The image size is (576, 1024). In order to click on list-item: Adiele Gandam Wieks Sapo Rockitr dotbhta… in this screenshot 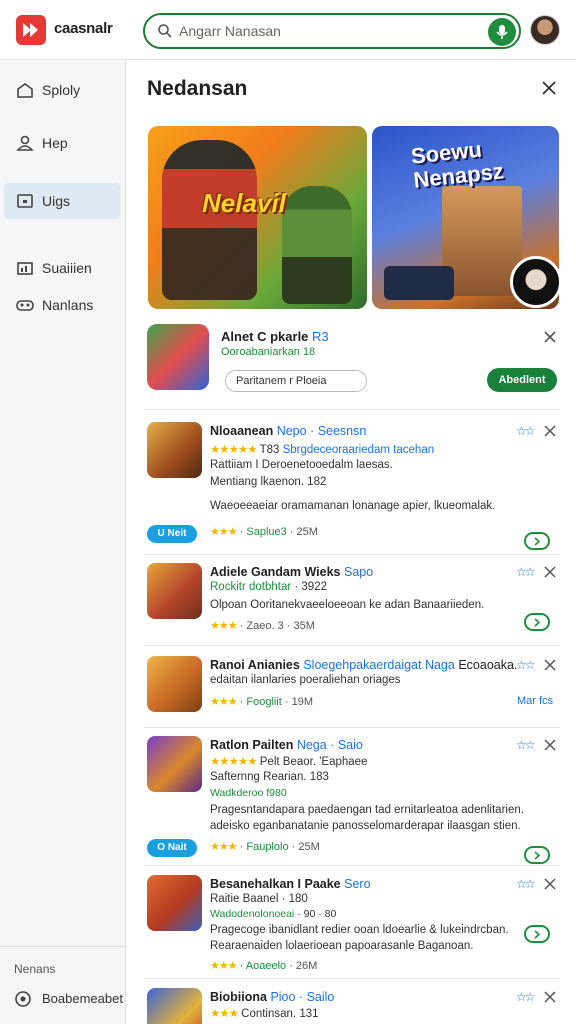, I will do `click(354, 603)`.